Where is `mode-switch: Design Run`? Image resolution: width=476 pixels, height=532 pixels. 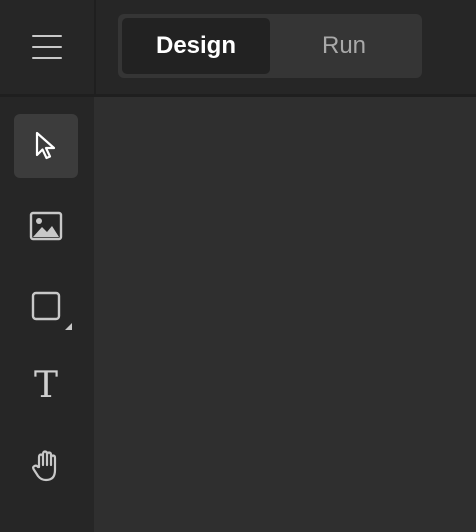
mode-switch: Design Run is located at coordinates (270, 46).